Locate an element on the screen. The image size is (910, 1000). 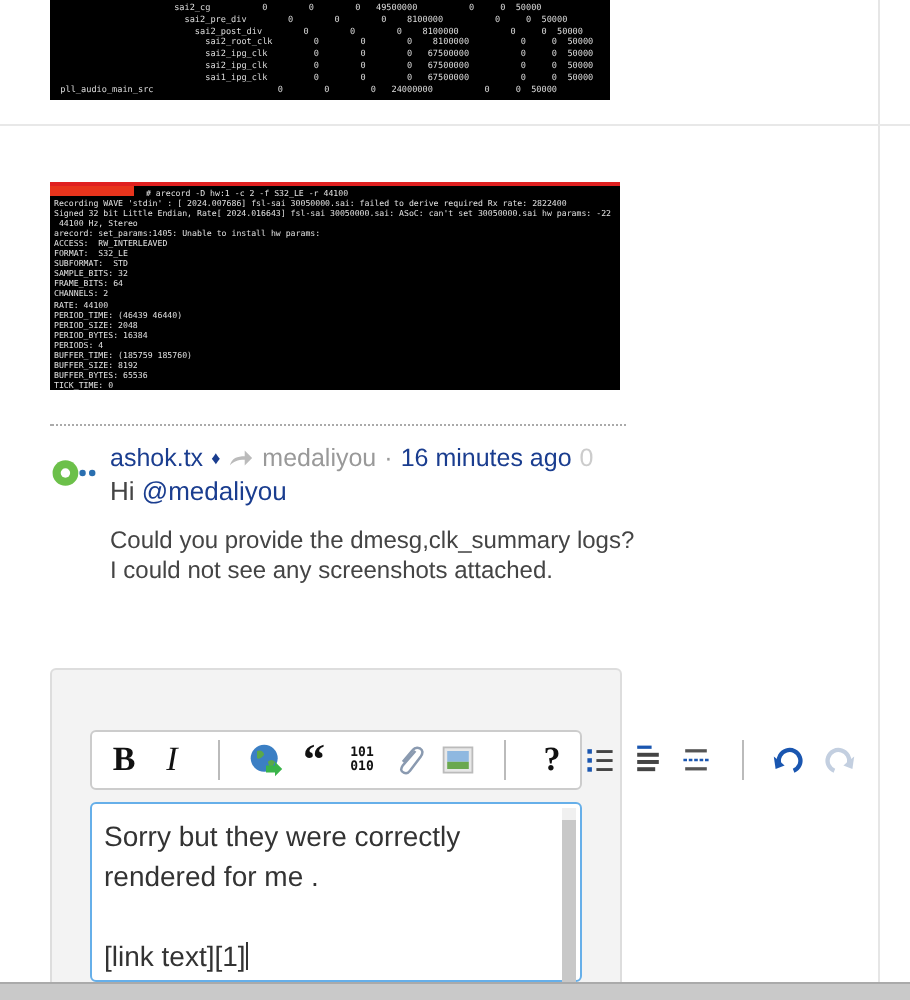
mention-link: @medaliyou is located at coordinates (214, 491).